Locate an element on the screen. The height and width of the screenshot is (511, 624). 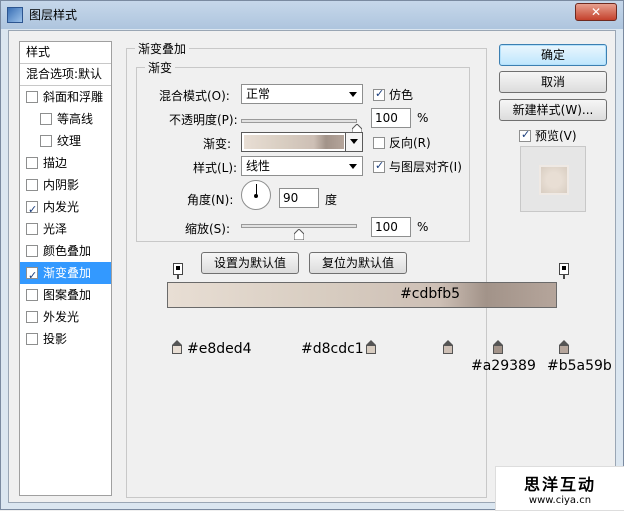
scale-input: 100 is located at coordinates (391, 227).